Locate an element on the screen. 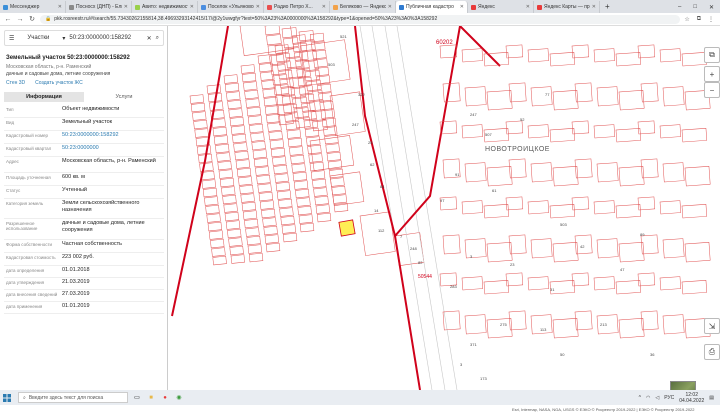 The image size is (720, 412). parcel-large is located at coordinates (347, 188).